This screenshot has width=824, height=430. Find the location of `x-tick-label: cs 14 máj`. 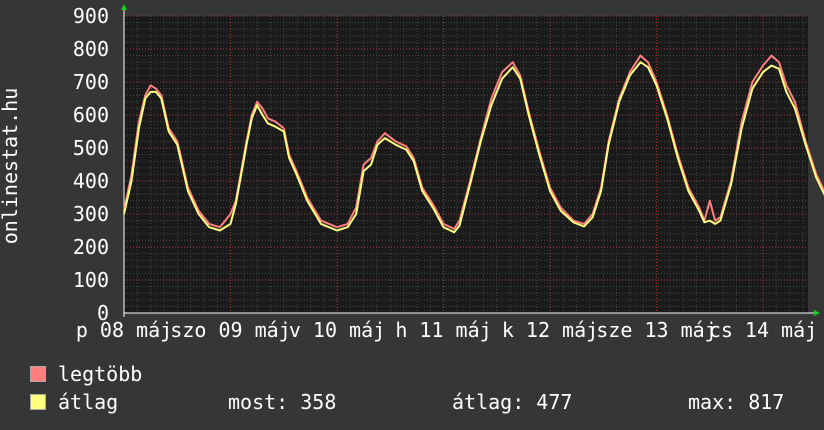

x-tick-label: cs 14 máj is located at coordinates (763, 330).